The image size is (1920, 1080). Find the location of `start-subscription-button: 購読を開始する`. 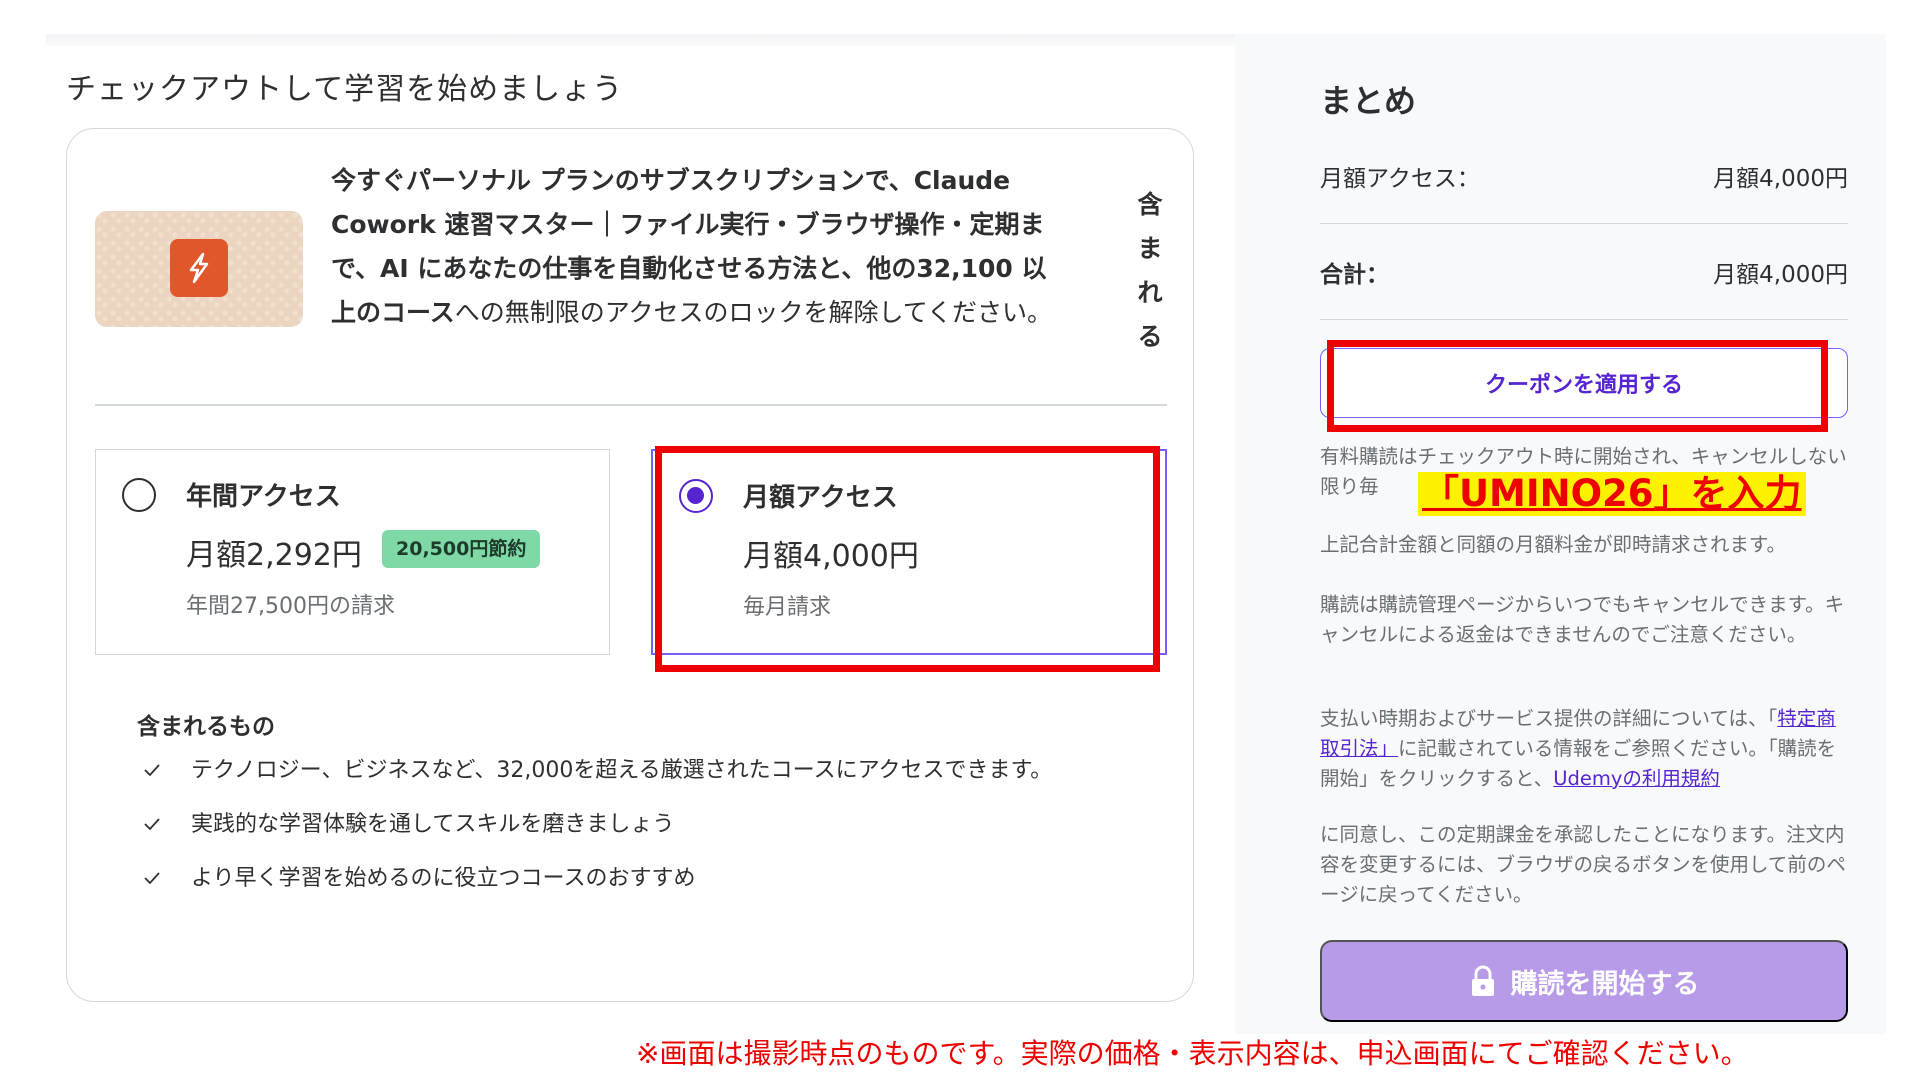

start-subscription-button: 購読を開始する is located at coordinates (1584, 981).